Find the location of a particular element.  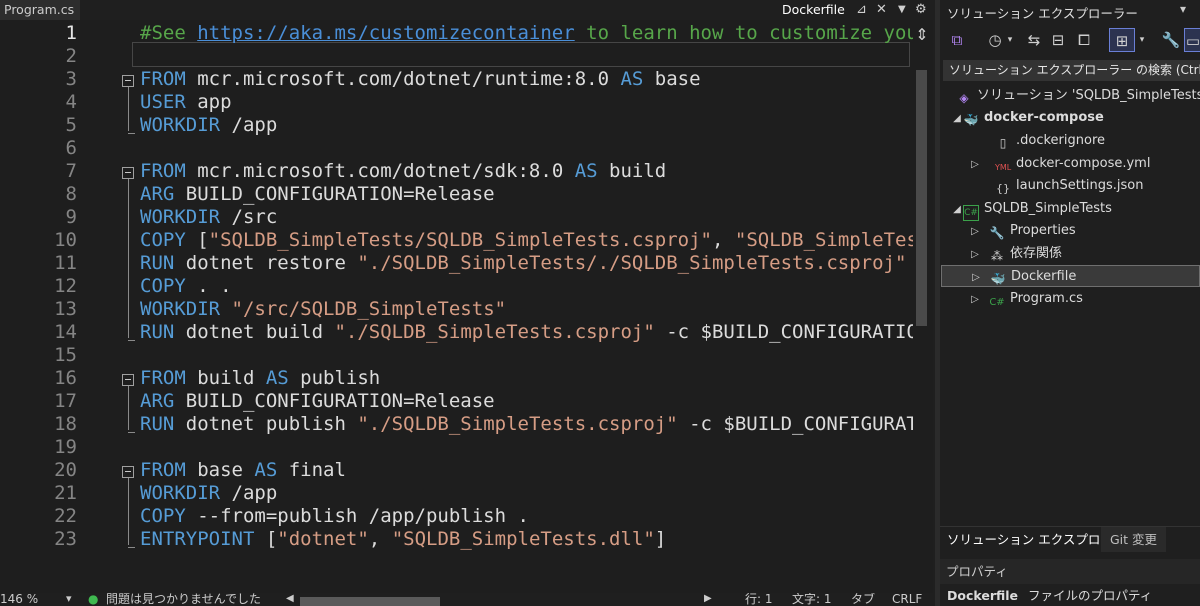

code-line: FROM build AS publish is located at coordinates (260, 378).